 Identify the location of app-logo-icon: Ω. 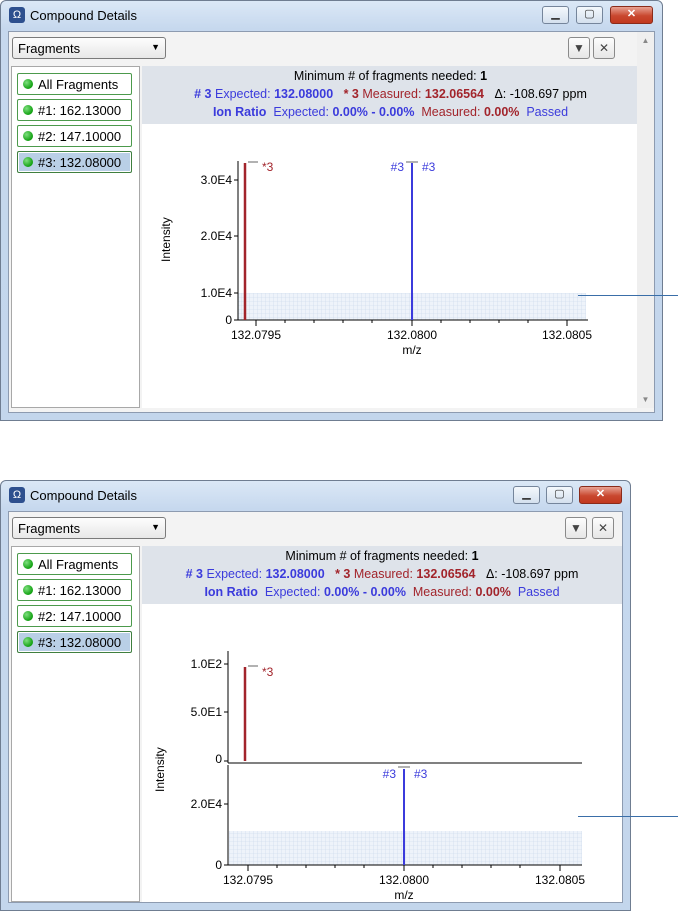
(17, 15).